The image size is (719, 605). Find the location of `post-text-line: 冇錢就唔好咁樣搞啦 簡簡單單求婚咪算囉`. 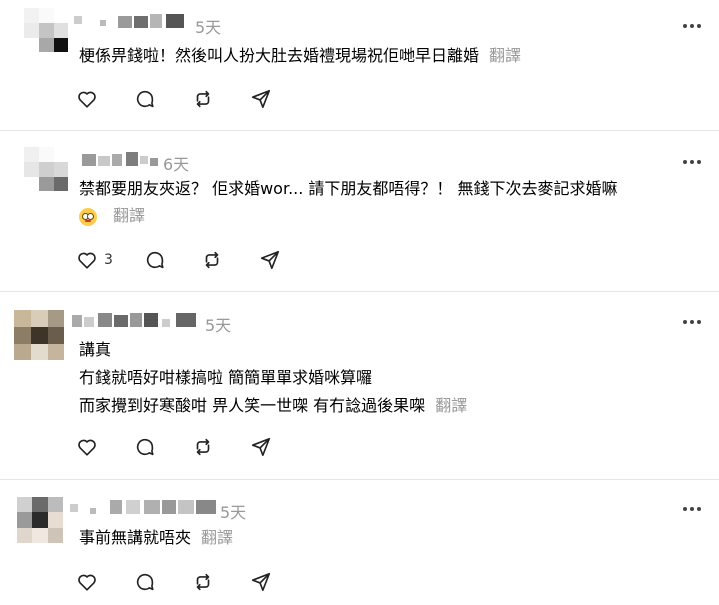

post-text-line: 冇錢就唔好咁樣搞啦 簡簡單單求婚咪算囉 is located at coordinates (226, 377).